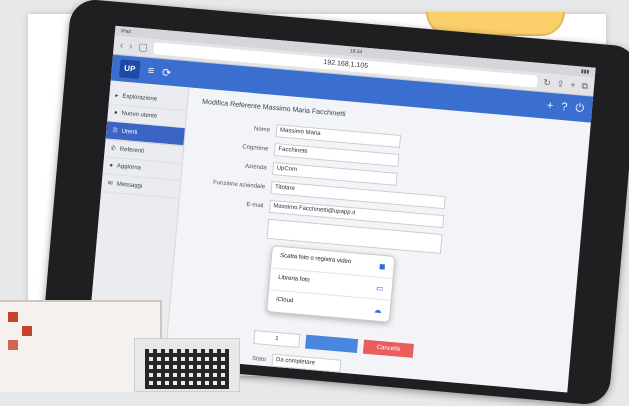  Describe the element at coordinates (167, 73) in the screenshot. I see `sync-icon: ⟳` at that location.